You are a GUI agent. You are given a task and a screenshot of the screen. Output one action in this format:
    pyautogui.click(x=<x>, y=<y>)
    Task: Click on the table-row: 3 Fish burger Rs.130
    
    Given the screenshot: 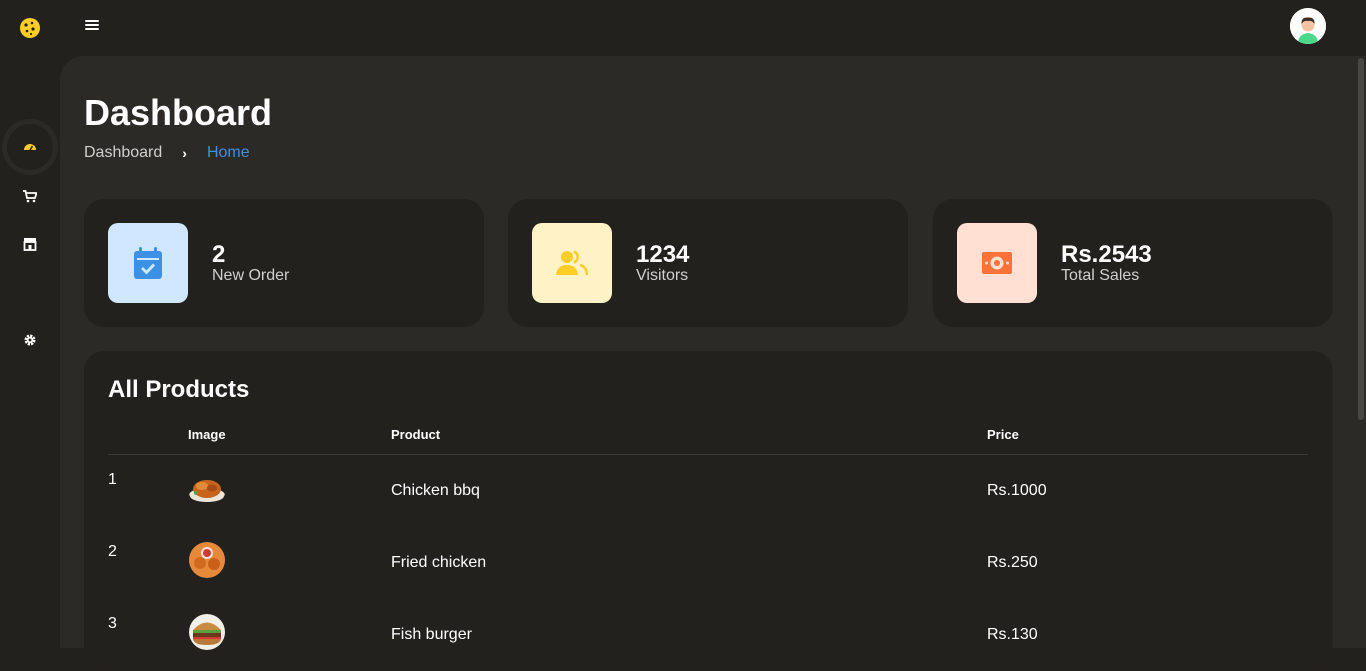 What is the action you would take?
    pyautogui.click(x=708, y=635)
    